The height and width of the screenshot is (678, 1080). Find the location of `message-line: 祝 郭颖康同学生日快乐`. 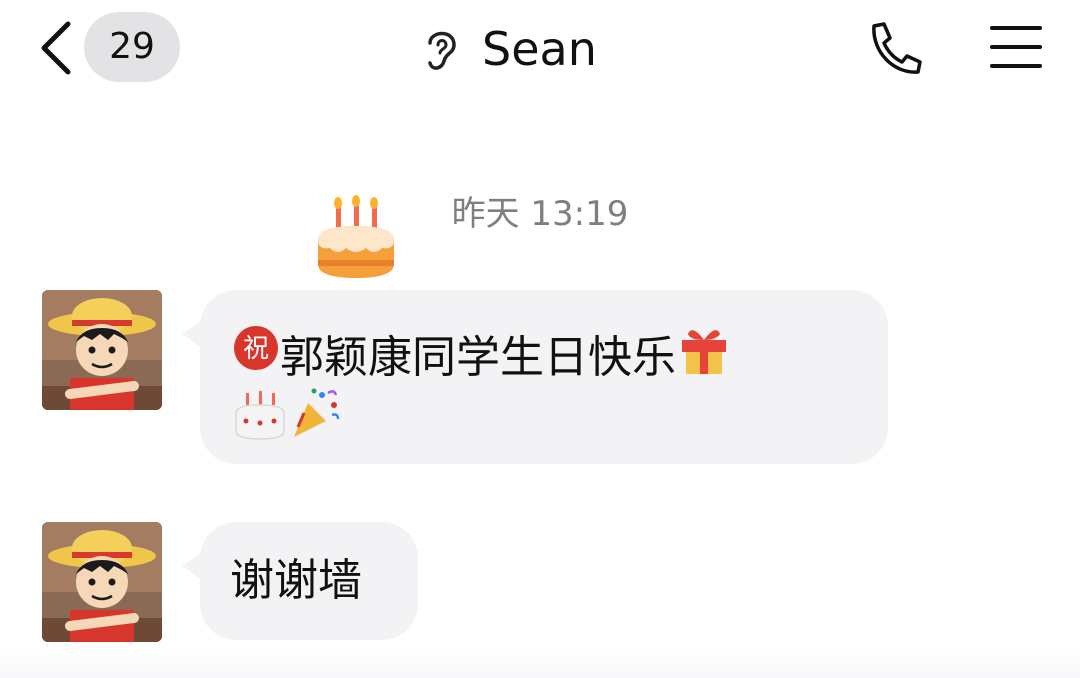

message-line: 祝 郭颖康同学生日快乐 is located at coordinates (560, 353).